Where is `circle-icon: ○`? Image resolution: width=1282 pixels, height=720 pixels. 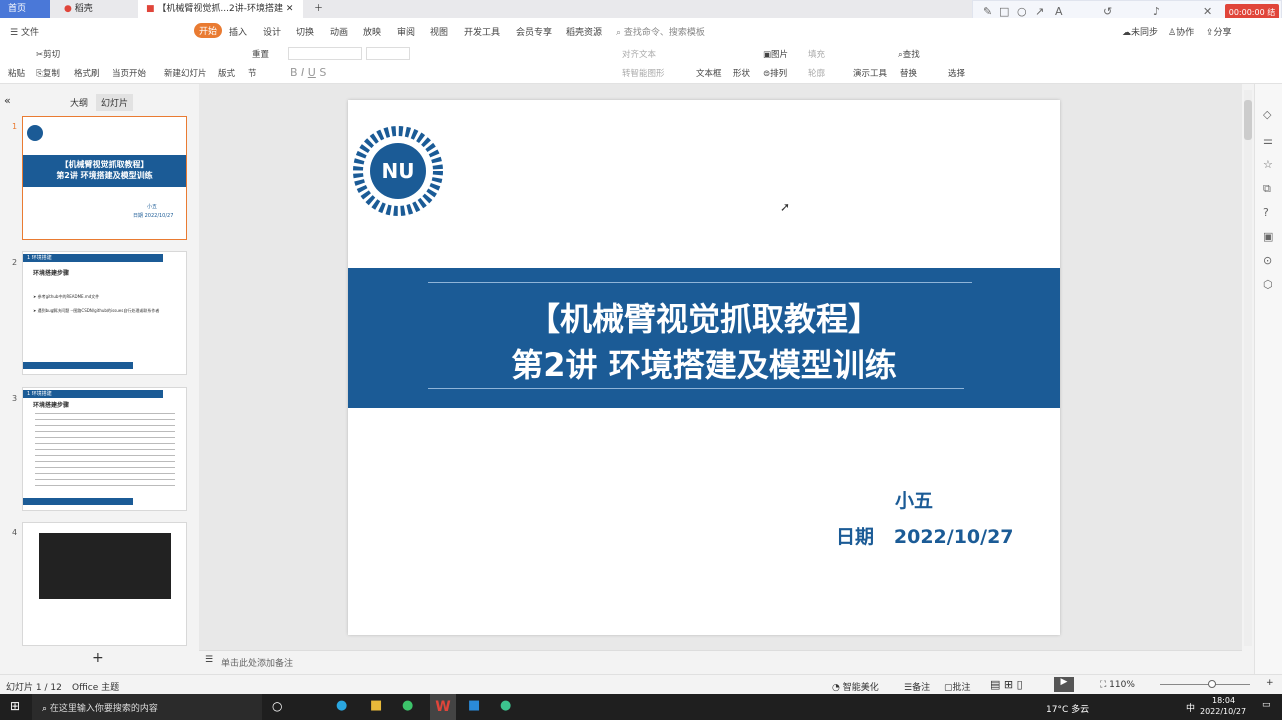 circle-icon: ○ is located at coordinates (1022, 11).